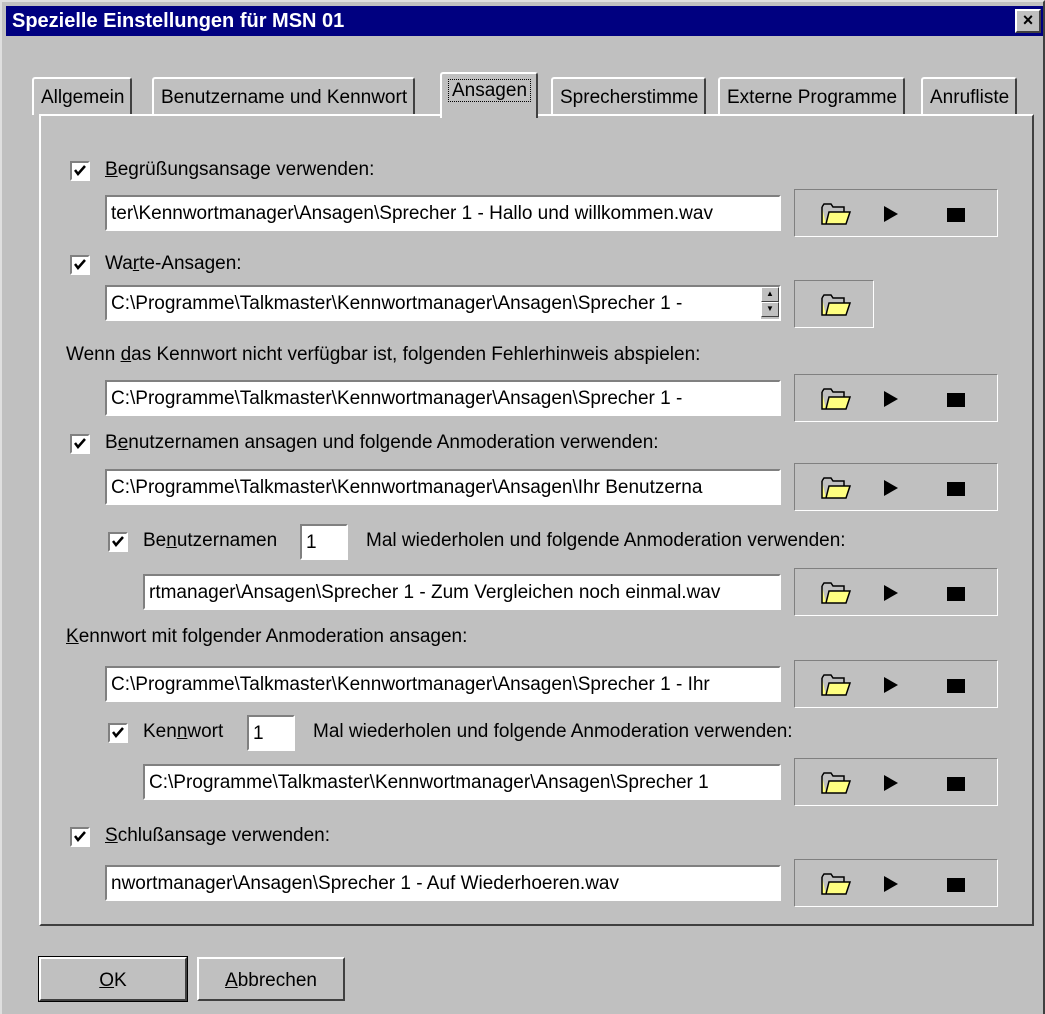  I want to click on title-bar: Spezielle Einstellungen für MSN 01 ×, so click(524, 21).